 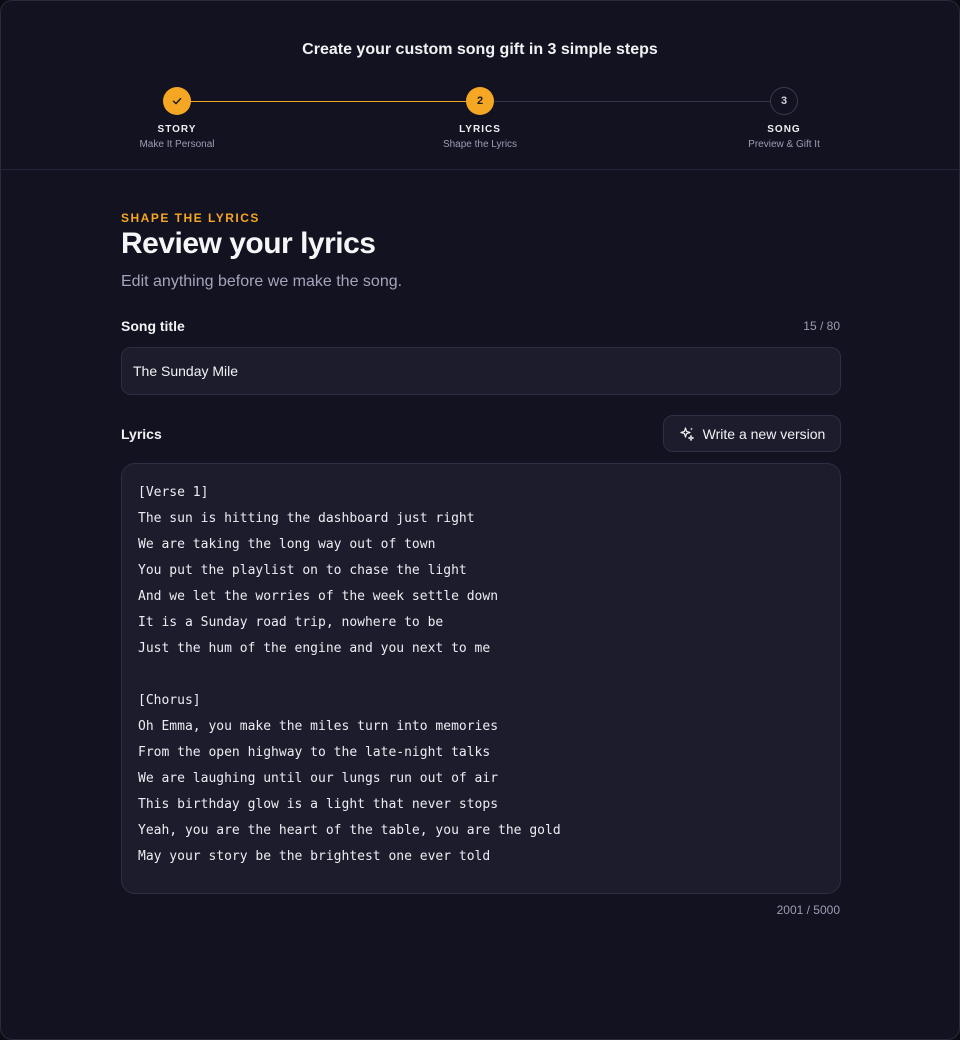 What do you see at coordinates (262, 281) in the screenshot?
I see `section-subheading: Edit anything before we make the song.` at bounding box center [262, 281].